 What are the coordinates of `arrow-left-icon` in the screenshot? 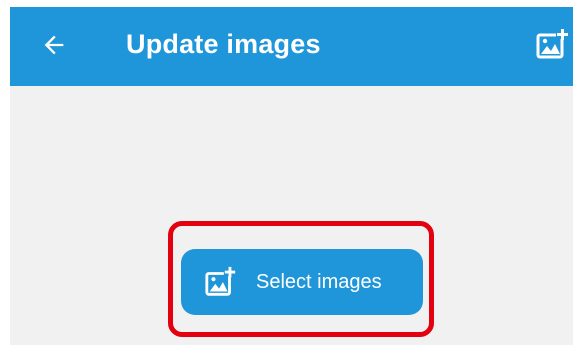 It's located at (54, 45).